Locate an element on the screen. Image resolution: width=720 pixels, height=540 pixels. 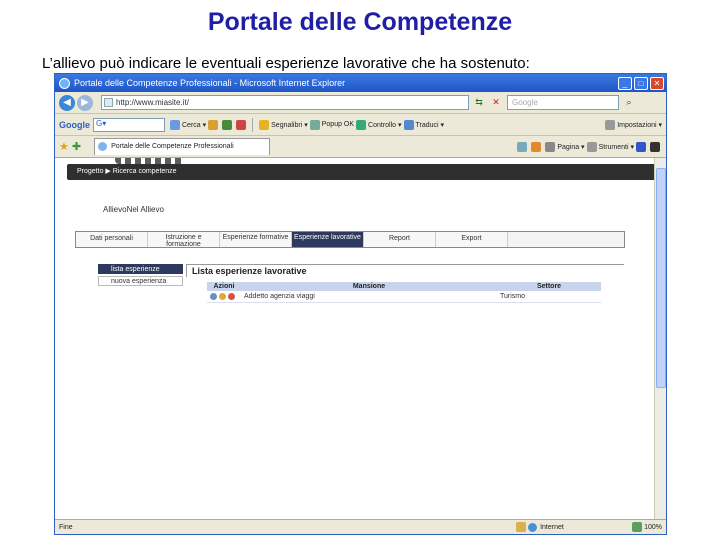
add-favorites-icon: ✚ is located at coordinates (76, 146).